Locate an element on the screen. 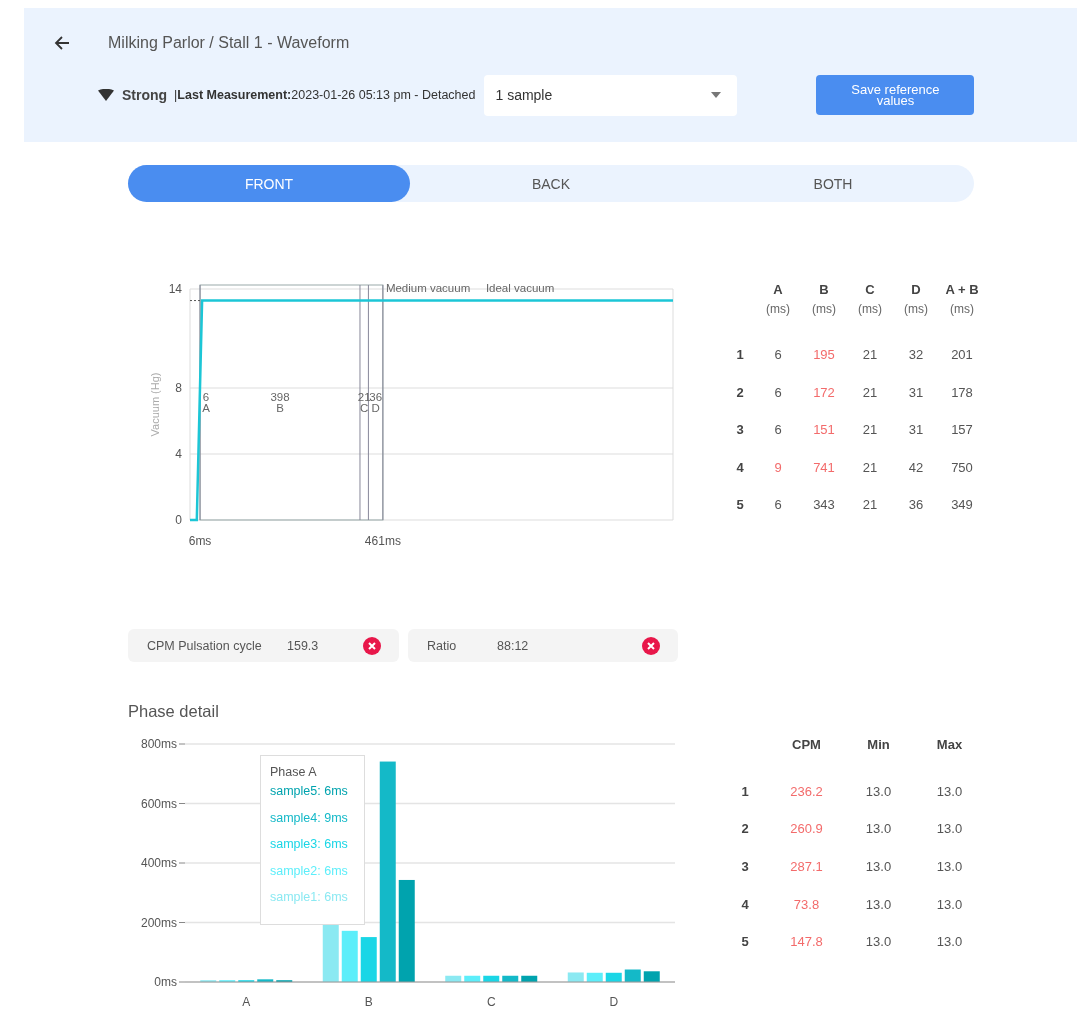  tooltip-entry: sample1: 6ms is located at coordinates (309, 898).